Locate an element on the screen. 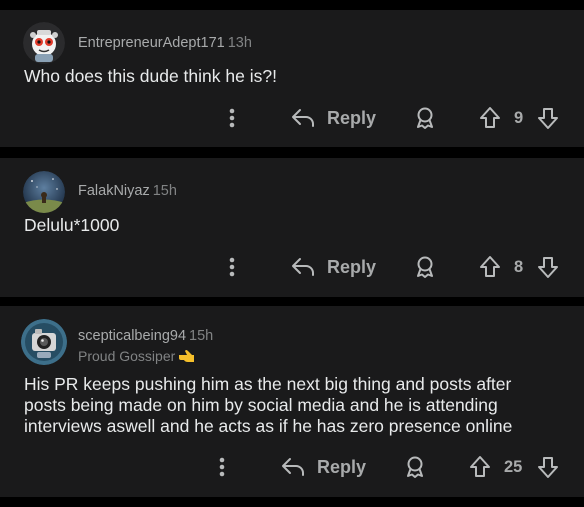 Image resolution: width=584 pixels, height=507 pixels. vote-count: 8 is located at coordinates (519, 266).